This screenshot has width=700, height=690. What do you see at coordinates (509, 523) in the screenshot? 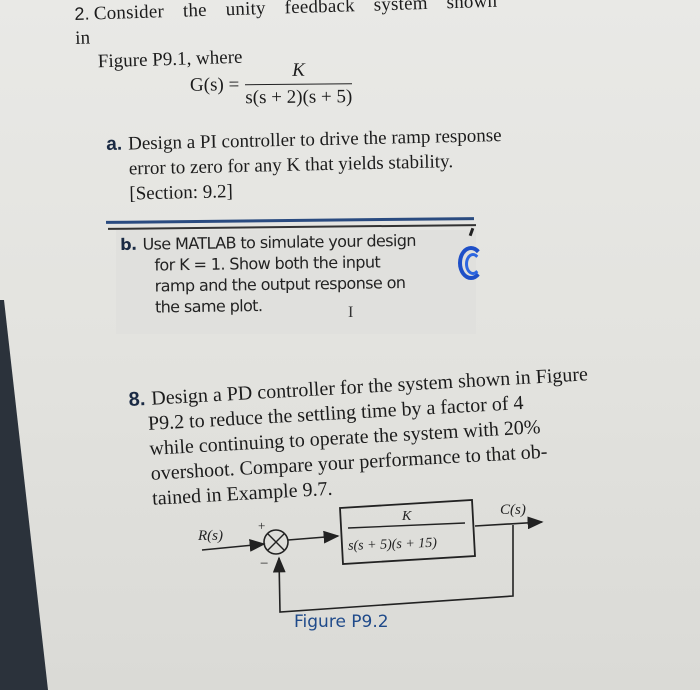
I see `output-signal-line` at bounding box center [509, 523].